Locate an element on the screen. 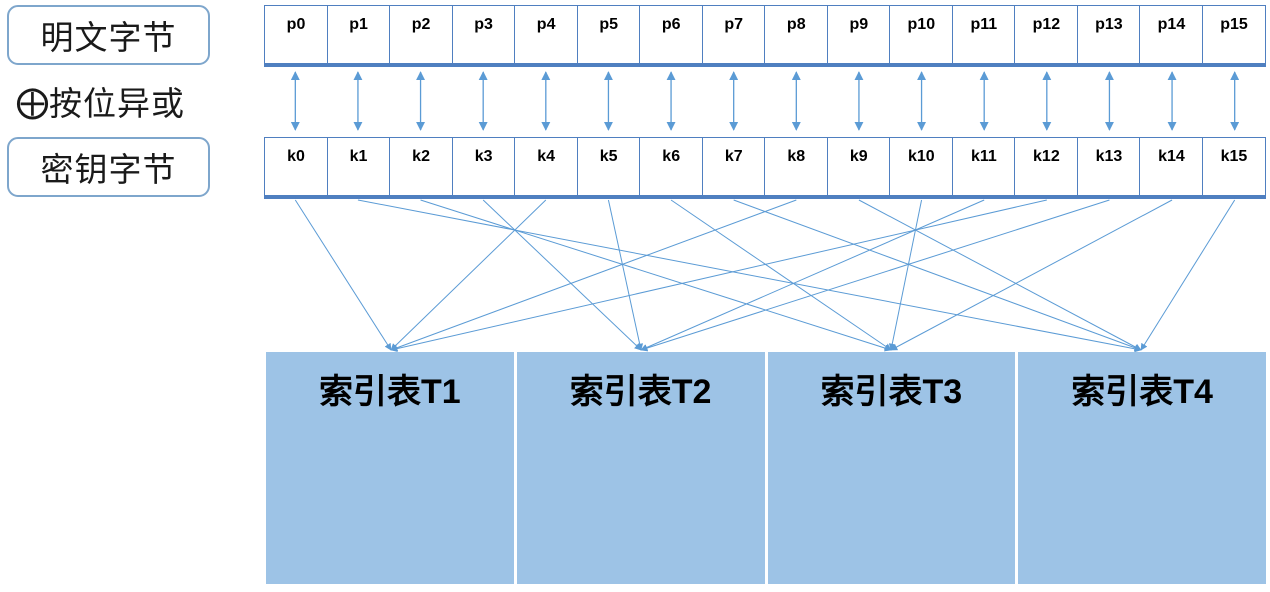  index-table-2: 索引表T2 is located at coordinates (640, 468).